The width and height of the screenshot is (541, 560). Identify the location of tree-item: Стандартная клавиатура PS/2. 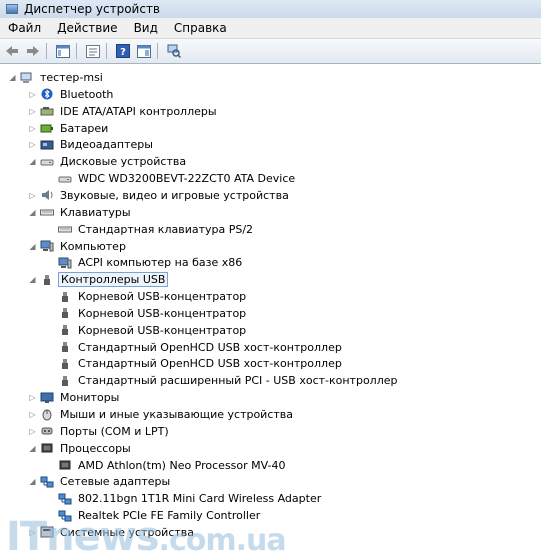
(156, 229).